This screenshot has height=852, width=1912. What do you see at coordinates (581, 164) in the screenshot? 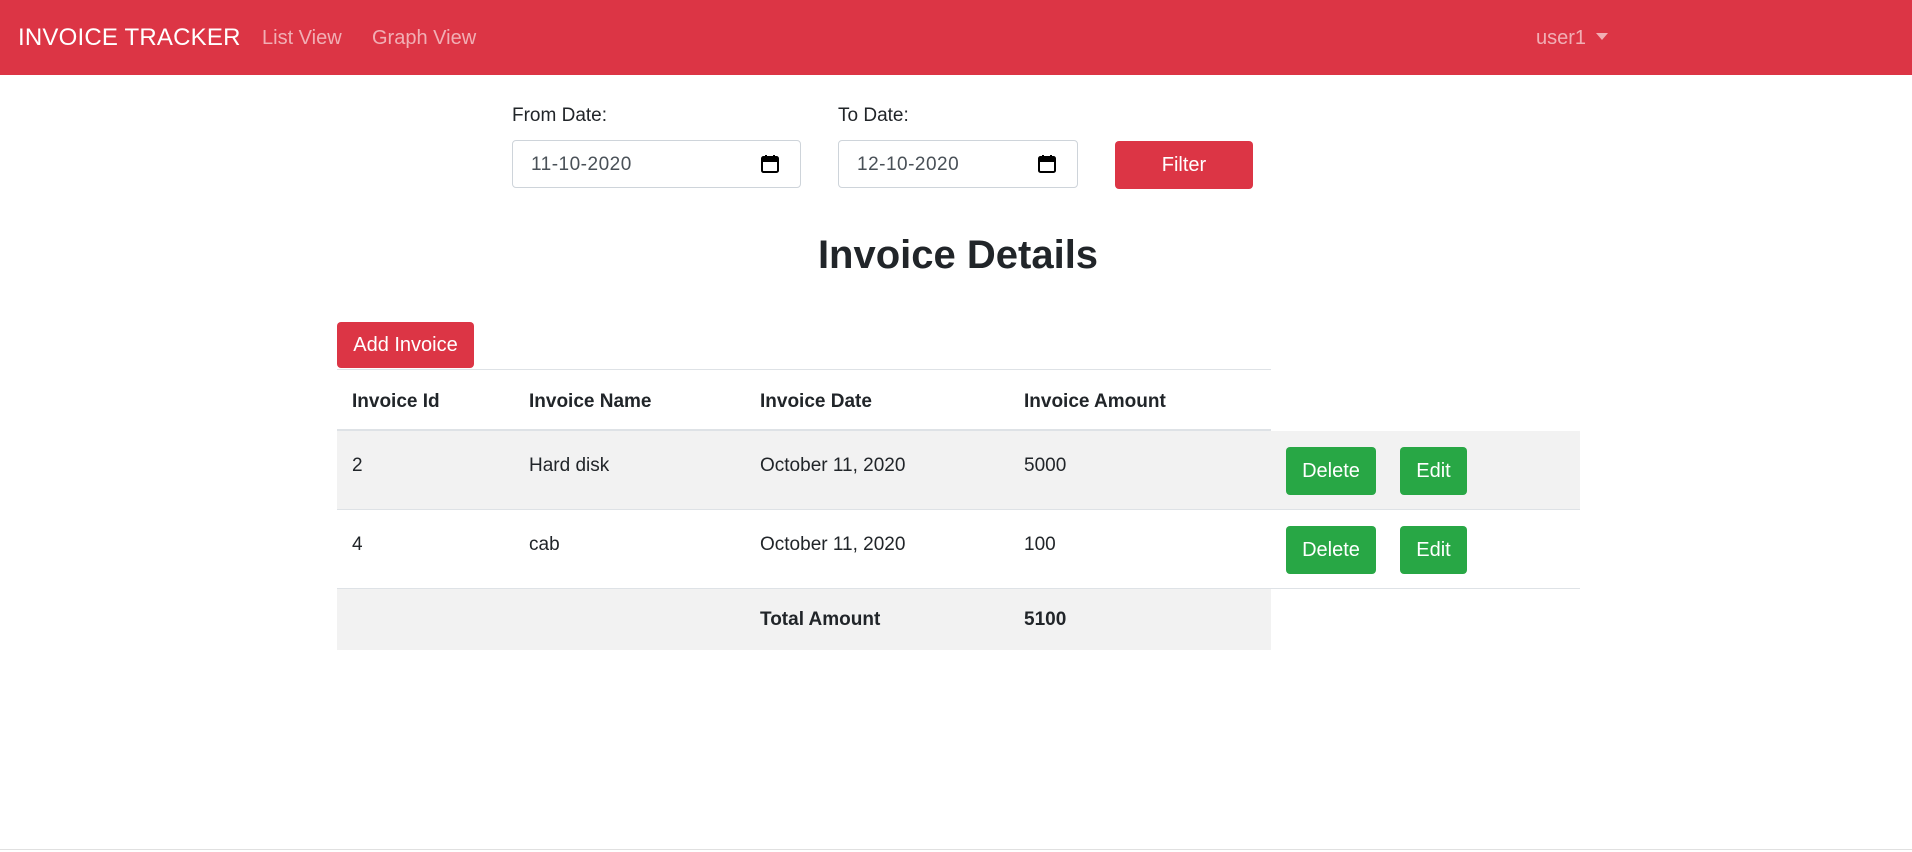
I see `from-date-value: 11-10-2020` at bounding box center [581, 164].